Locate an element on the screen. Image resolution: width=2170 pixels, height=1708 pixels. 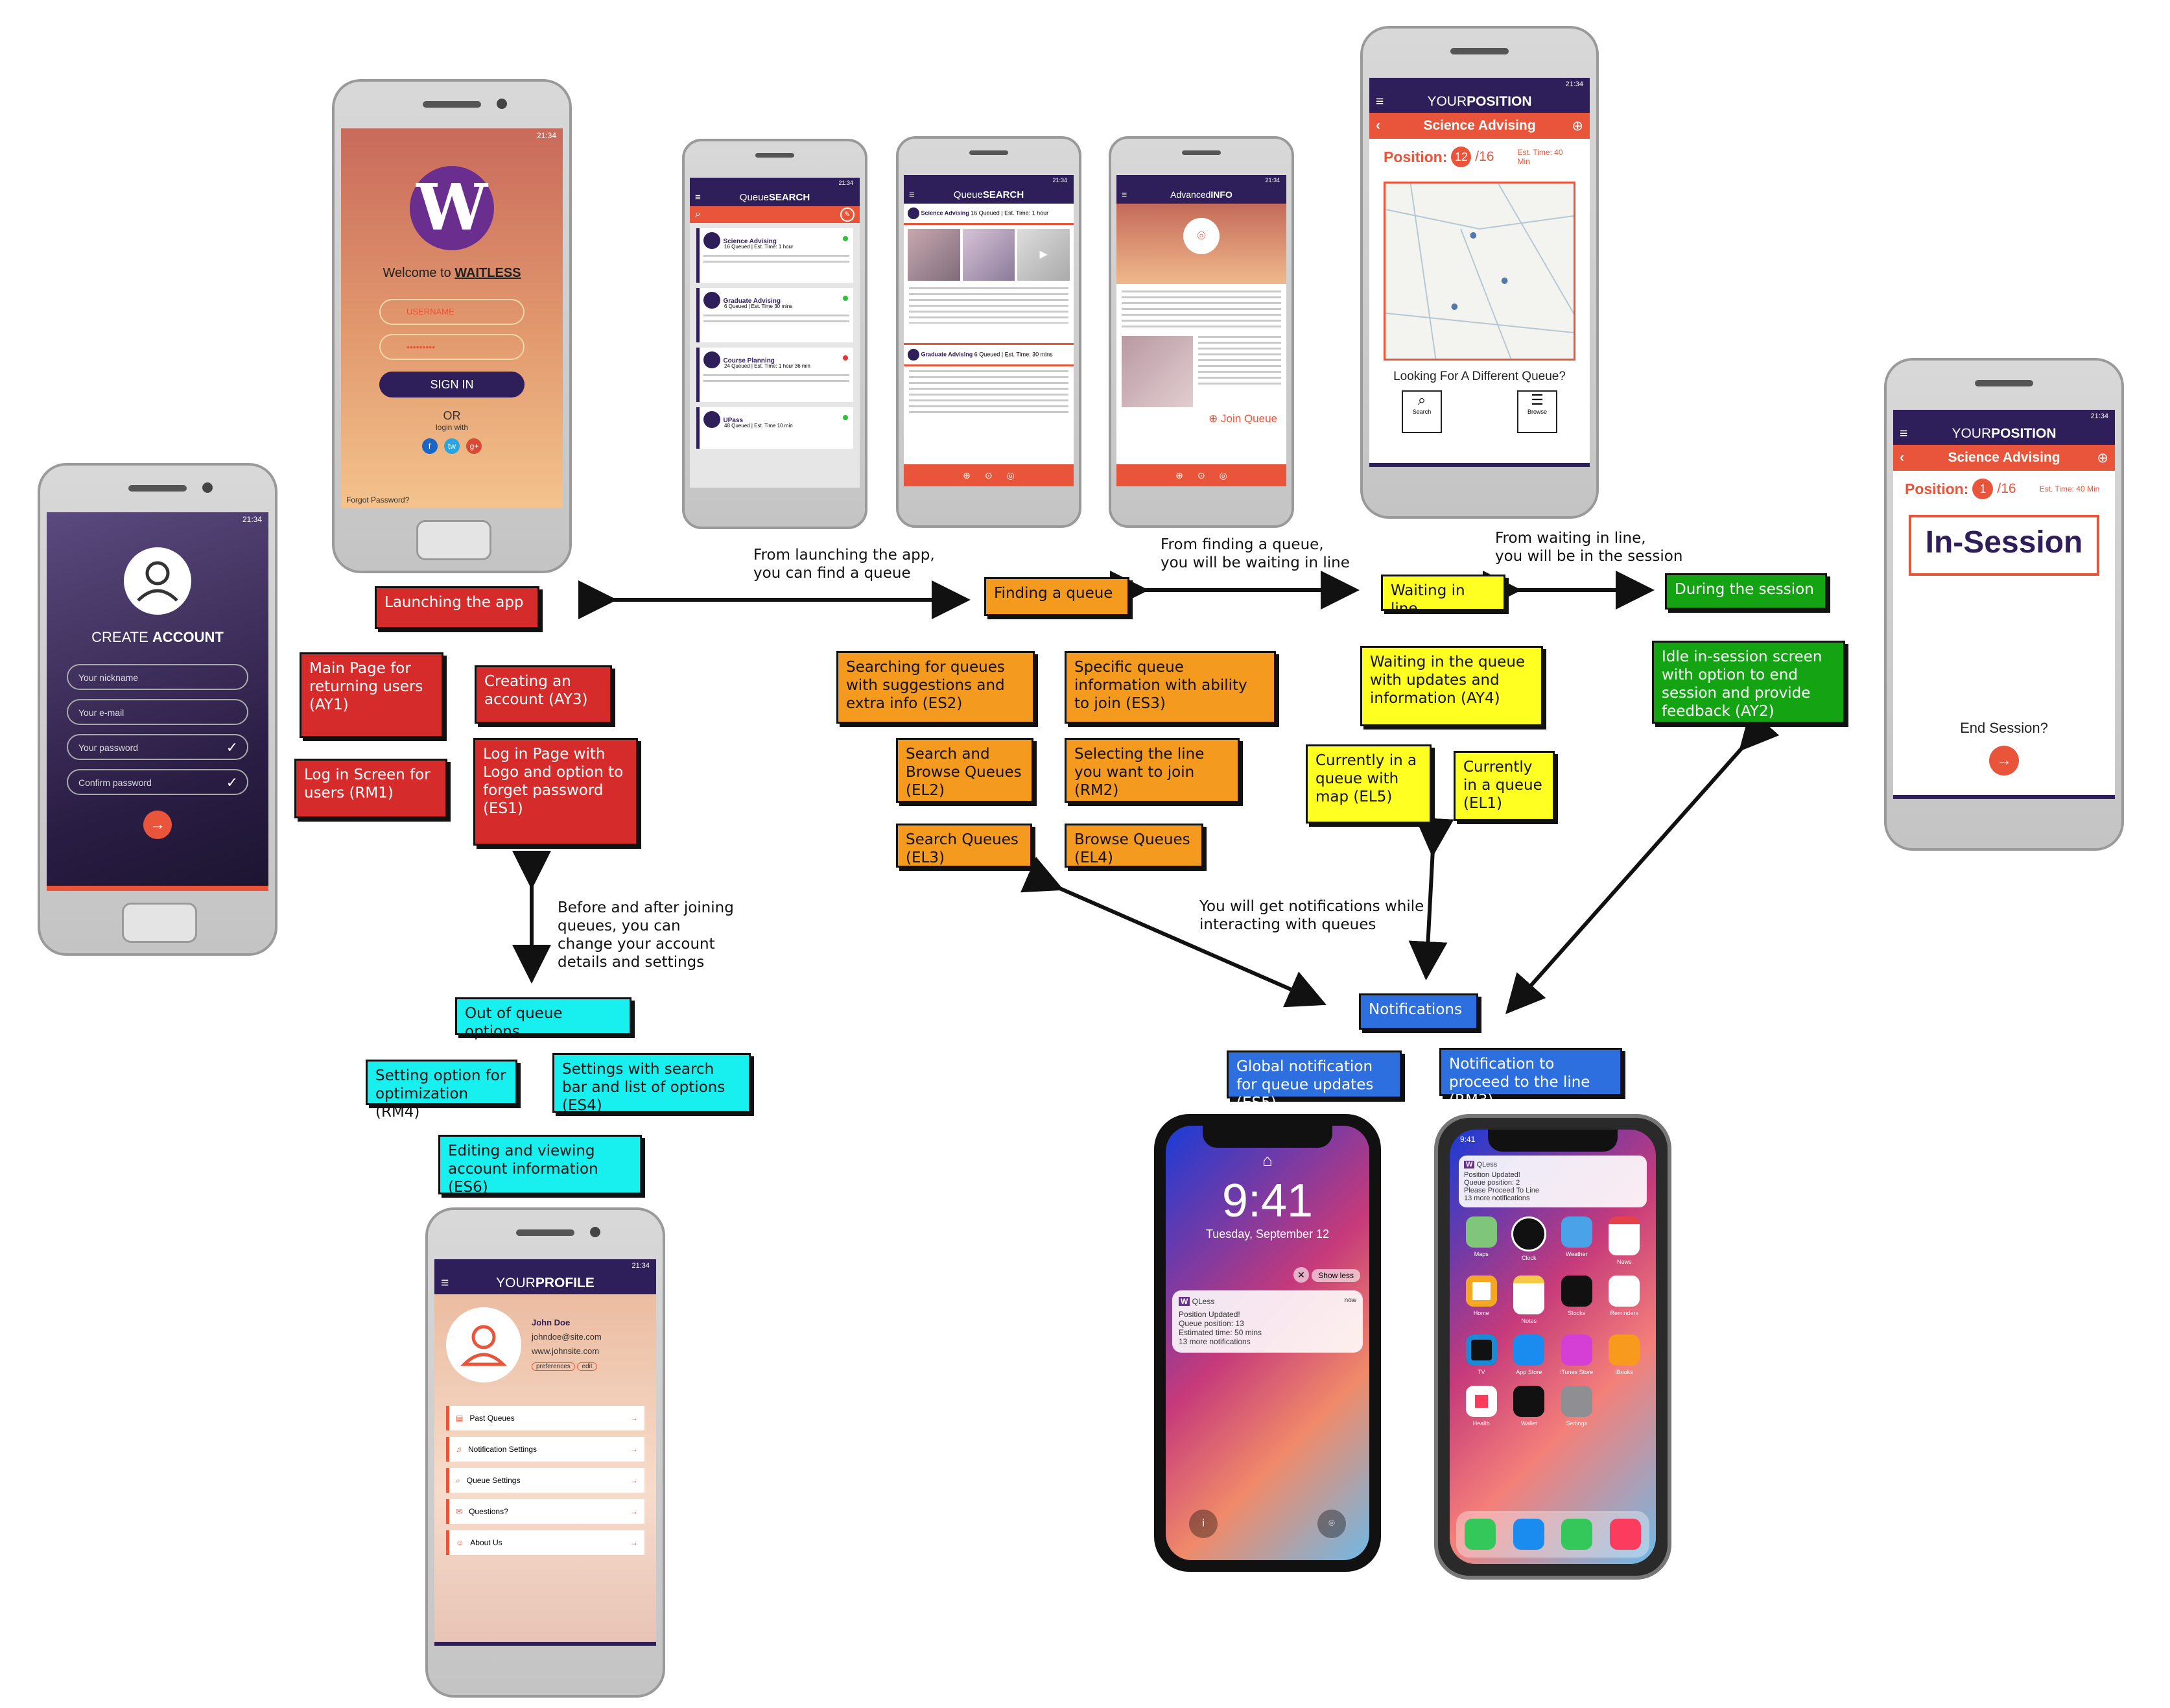
queue-map is located at coordinates (1479, 271).